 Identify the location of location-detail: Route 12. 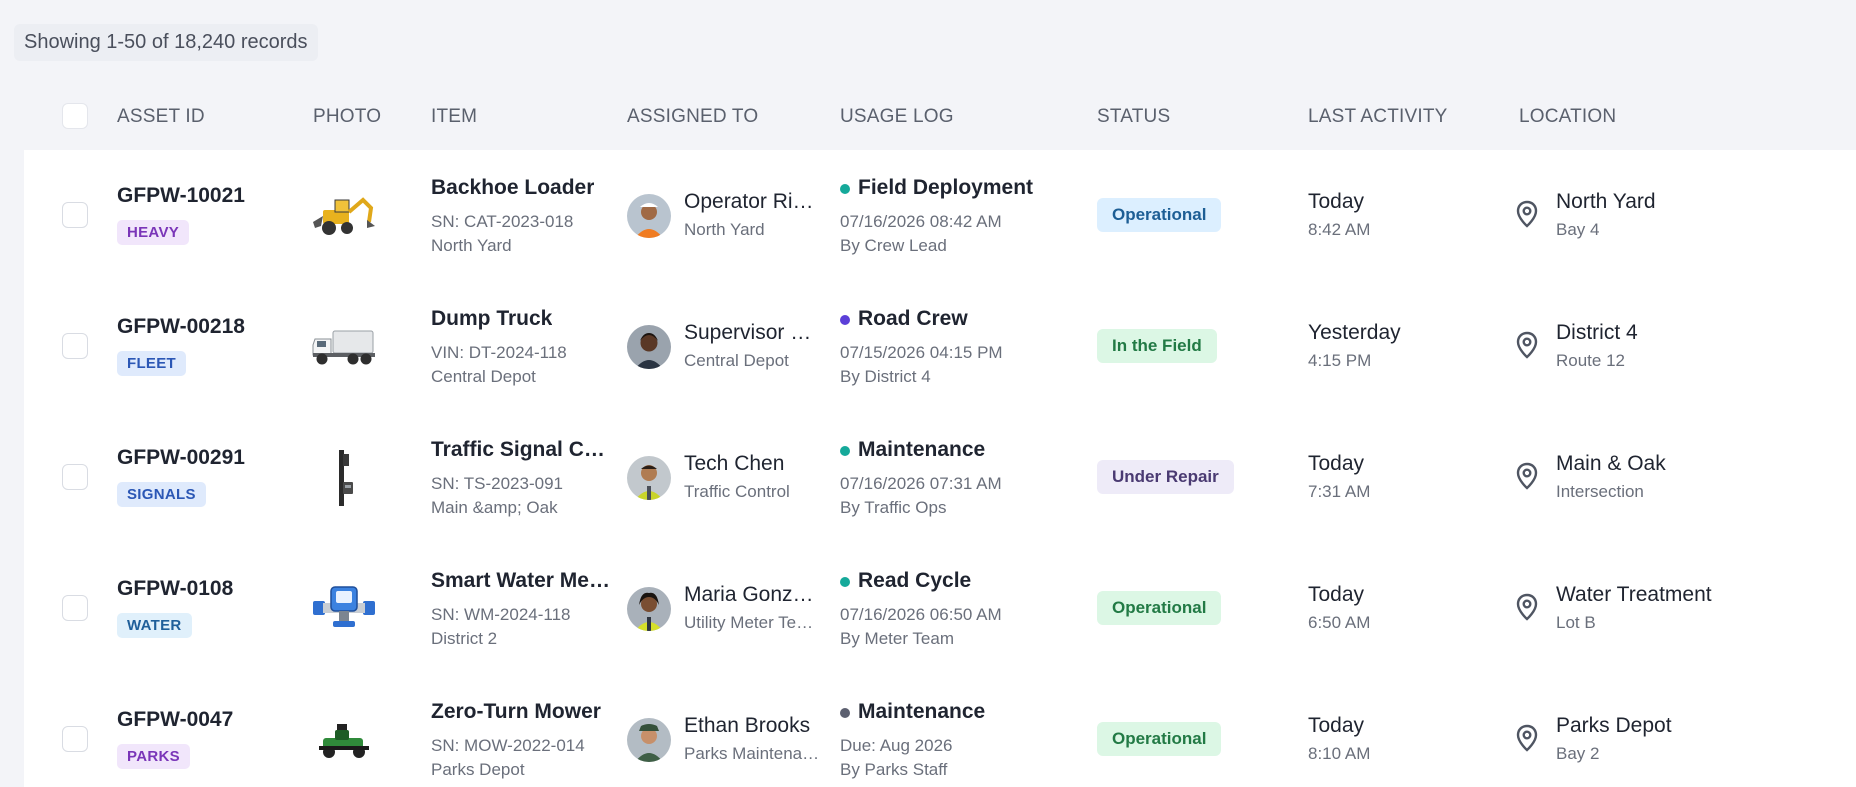
(1590, 360).